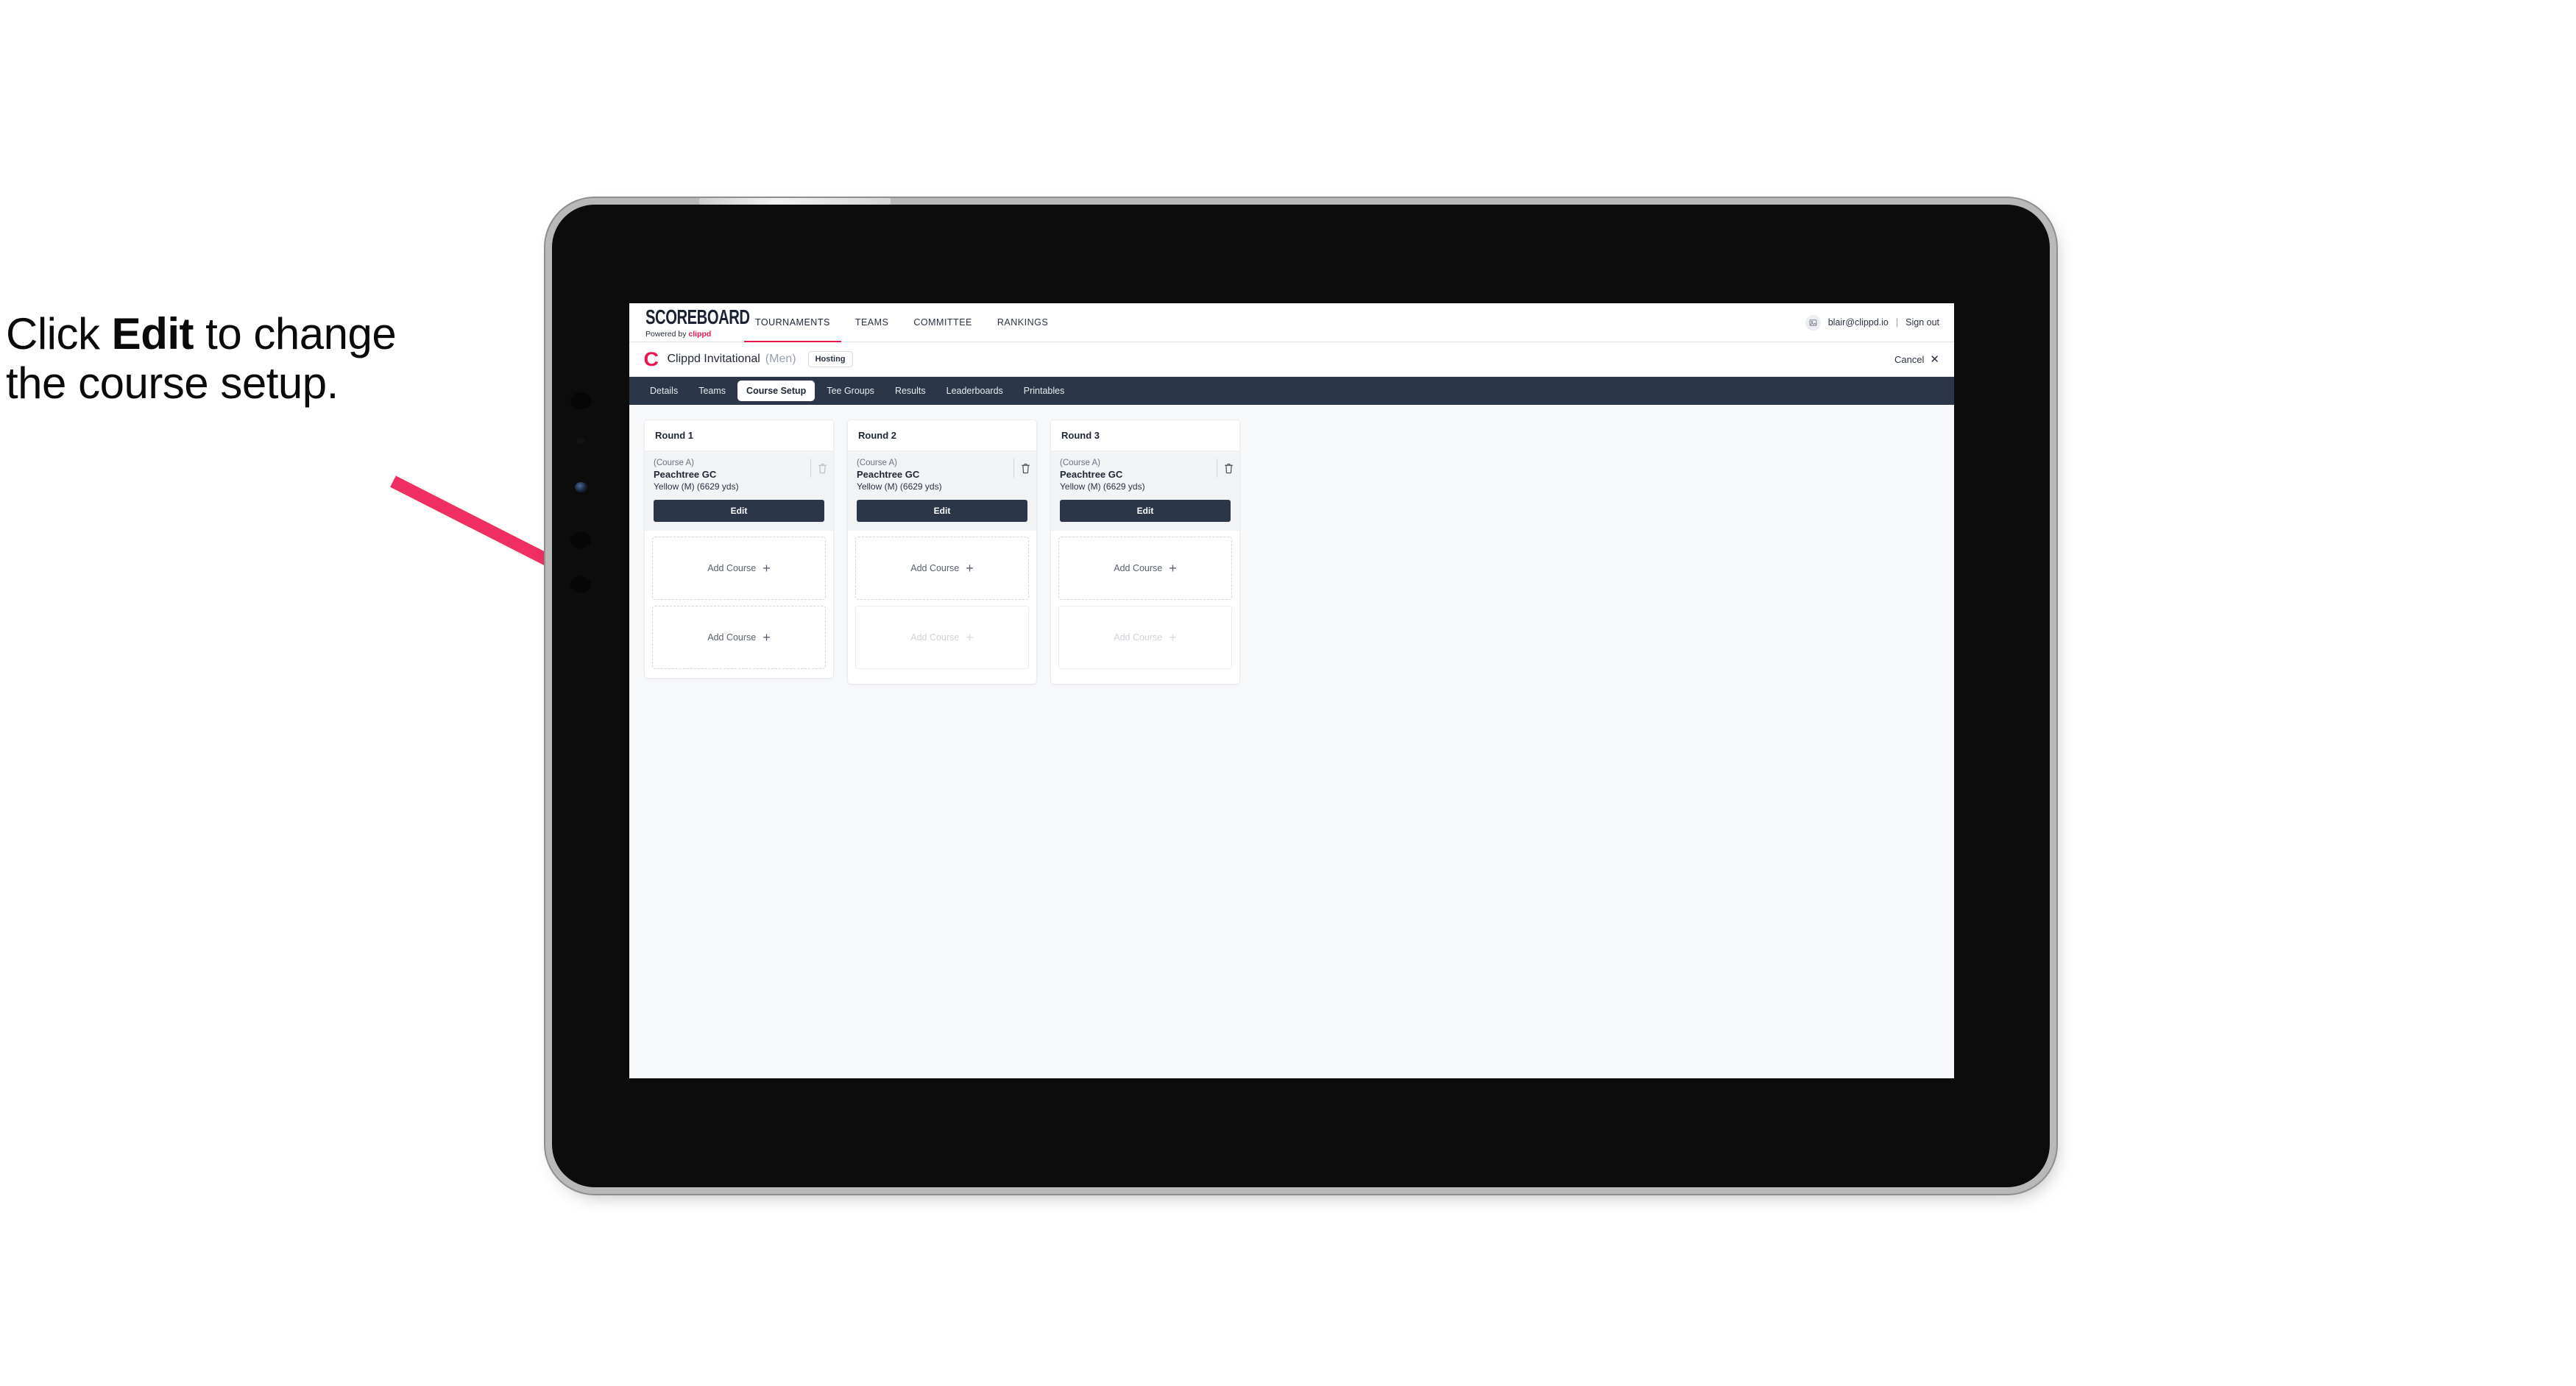 The width and height of the screenshot is (2576, 1386). I want to click on nav-item-committee: COMMITTEE, so click(943, 322).